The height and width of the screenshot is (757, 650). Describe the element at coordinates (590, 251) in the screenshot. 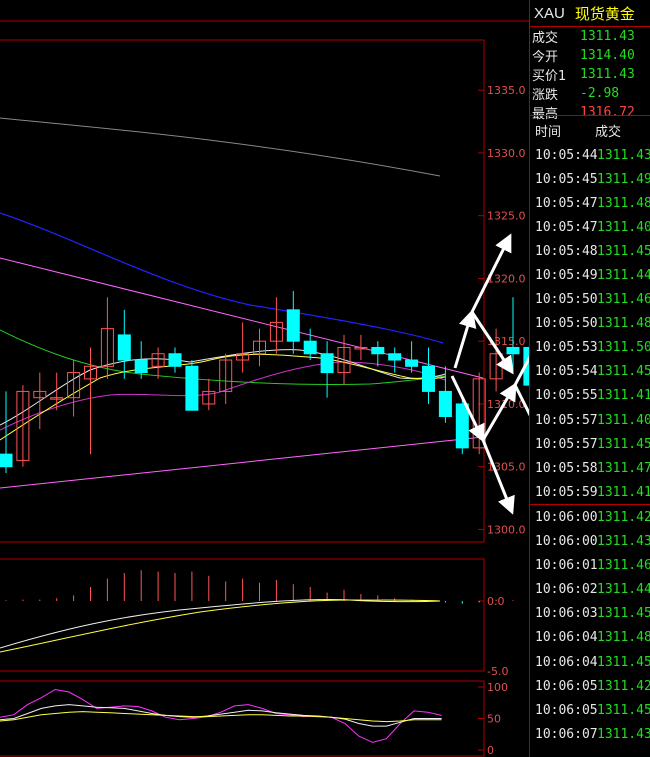

I see `tick-row: 10:05:48 1311.45` at that location.